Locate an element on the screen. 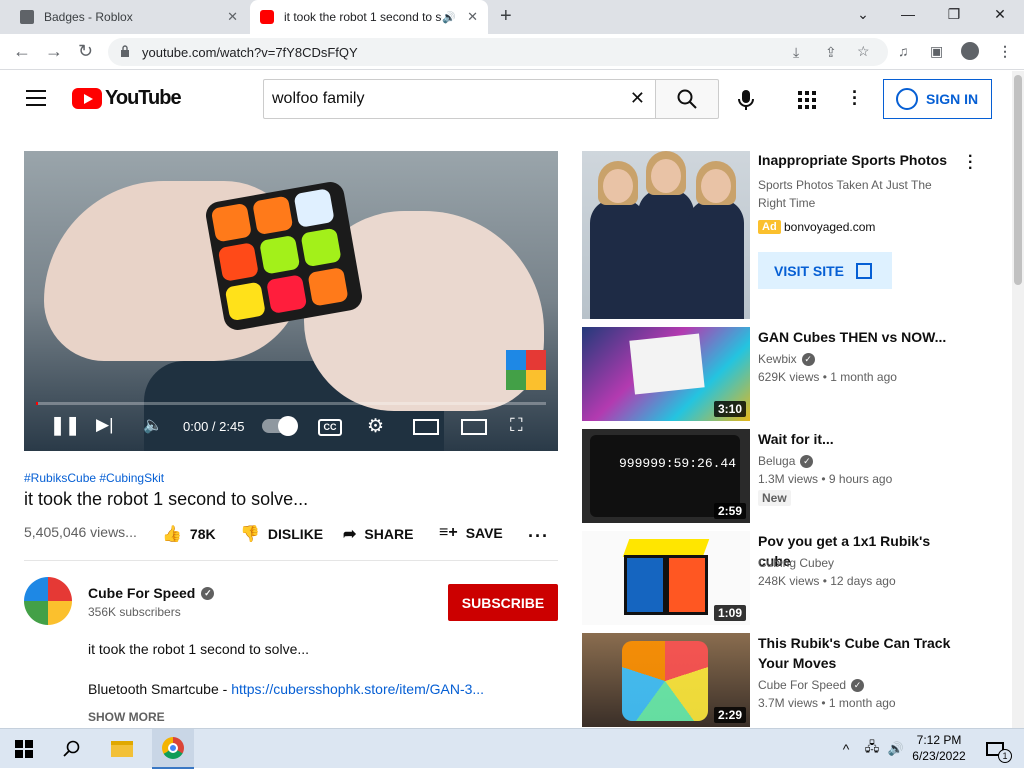  autoplay-toggle is located at coordinates (280, 426).